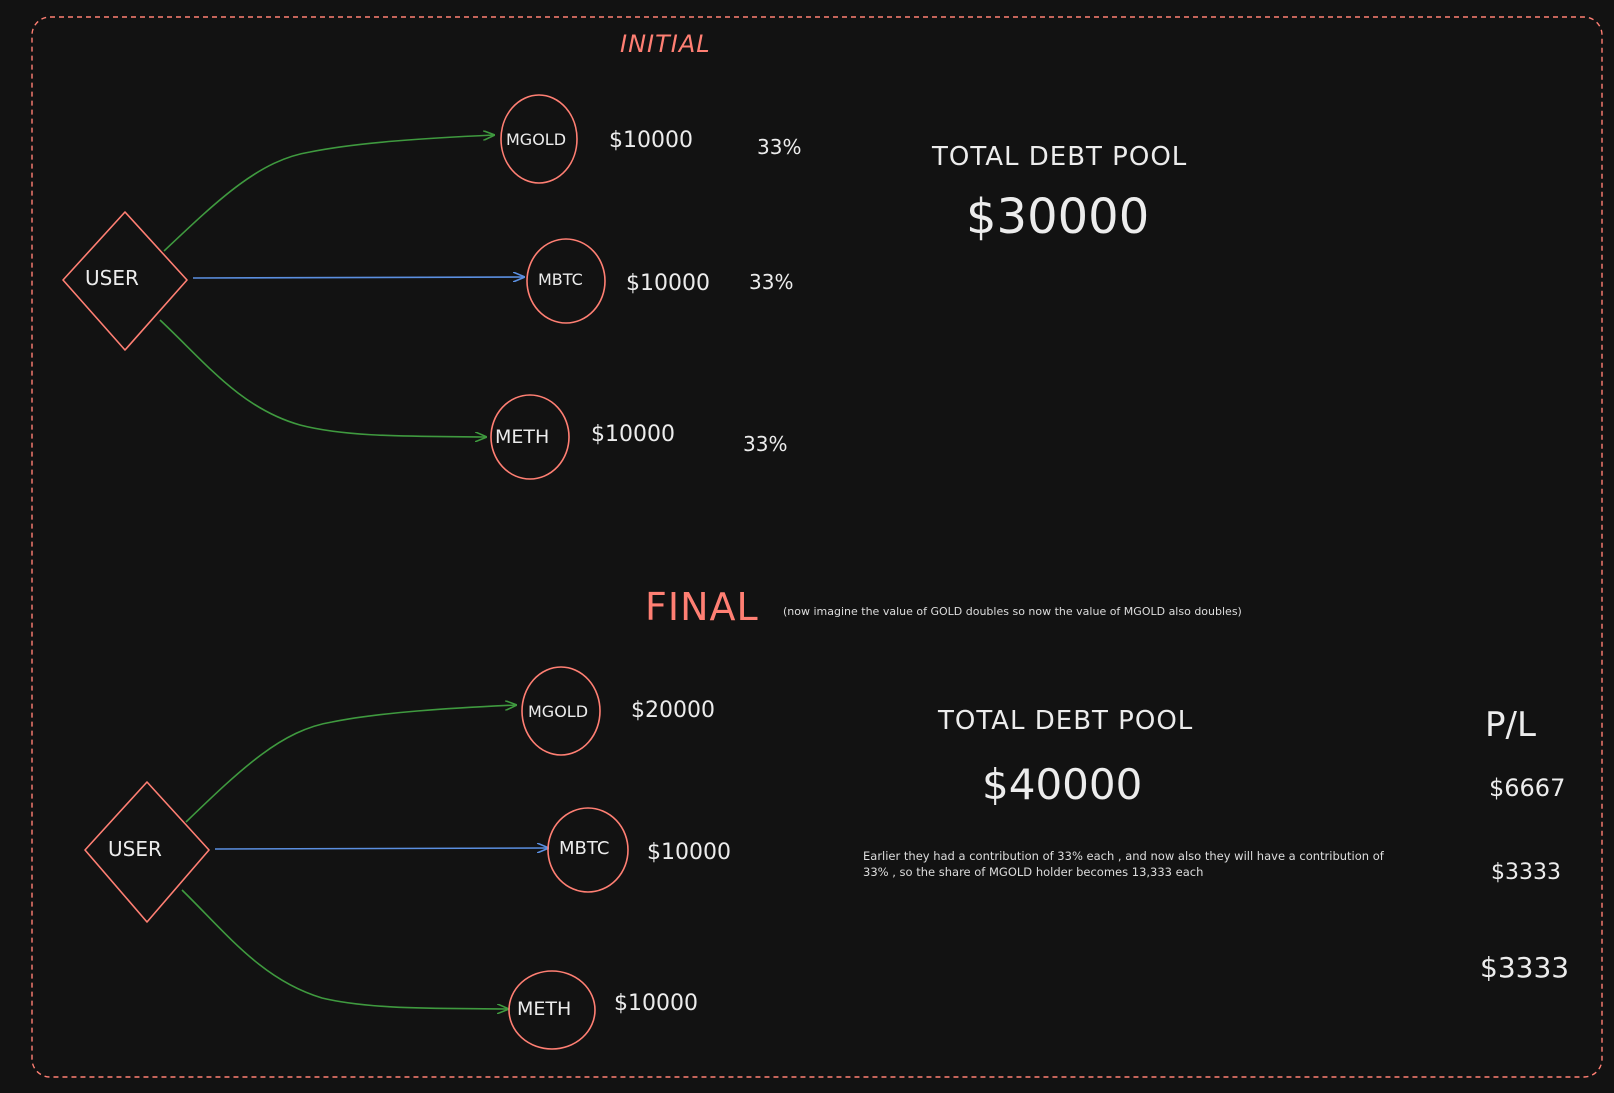 The width and height of the screenshot is (1614, 1093). What do you see at coordinates (656, 1003) in the screenshot?
I see `meth-value-final: $10000` at bounding box center [656, 1003].